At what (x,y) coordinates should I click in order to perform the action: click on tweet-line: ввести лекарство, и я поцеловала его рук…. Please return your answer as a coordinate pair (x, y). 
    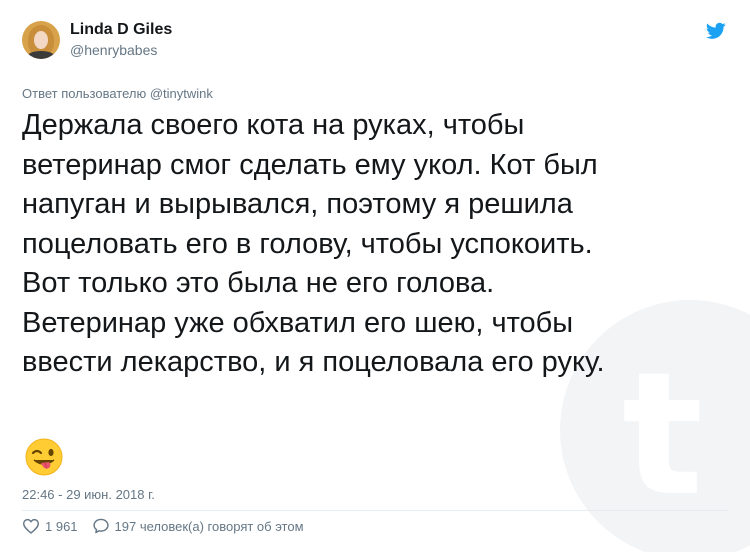
    Looking at the image, I should click on (313, 362).